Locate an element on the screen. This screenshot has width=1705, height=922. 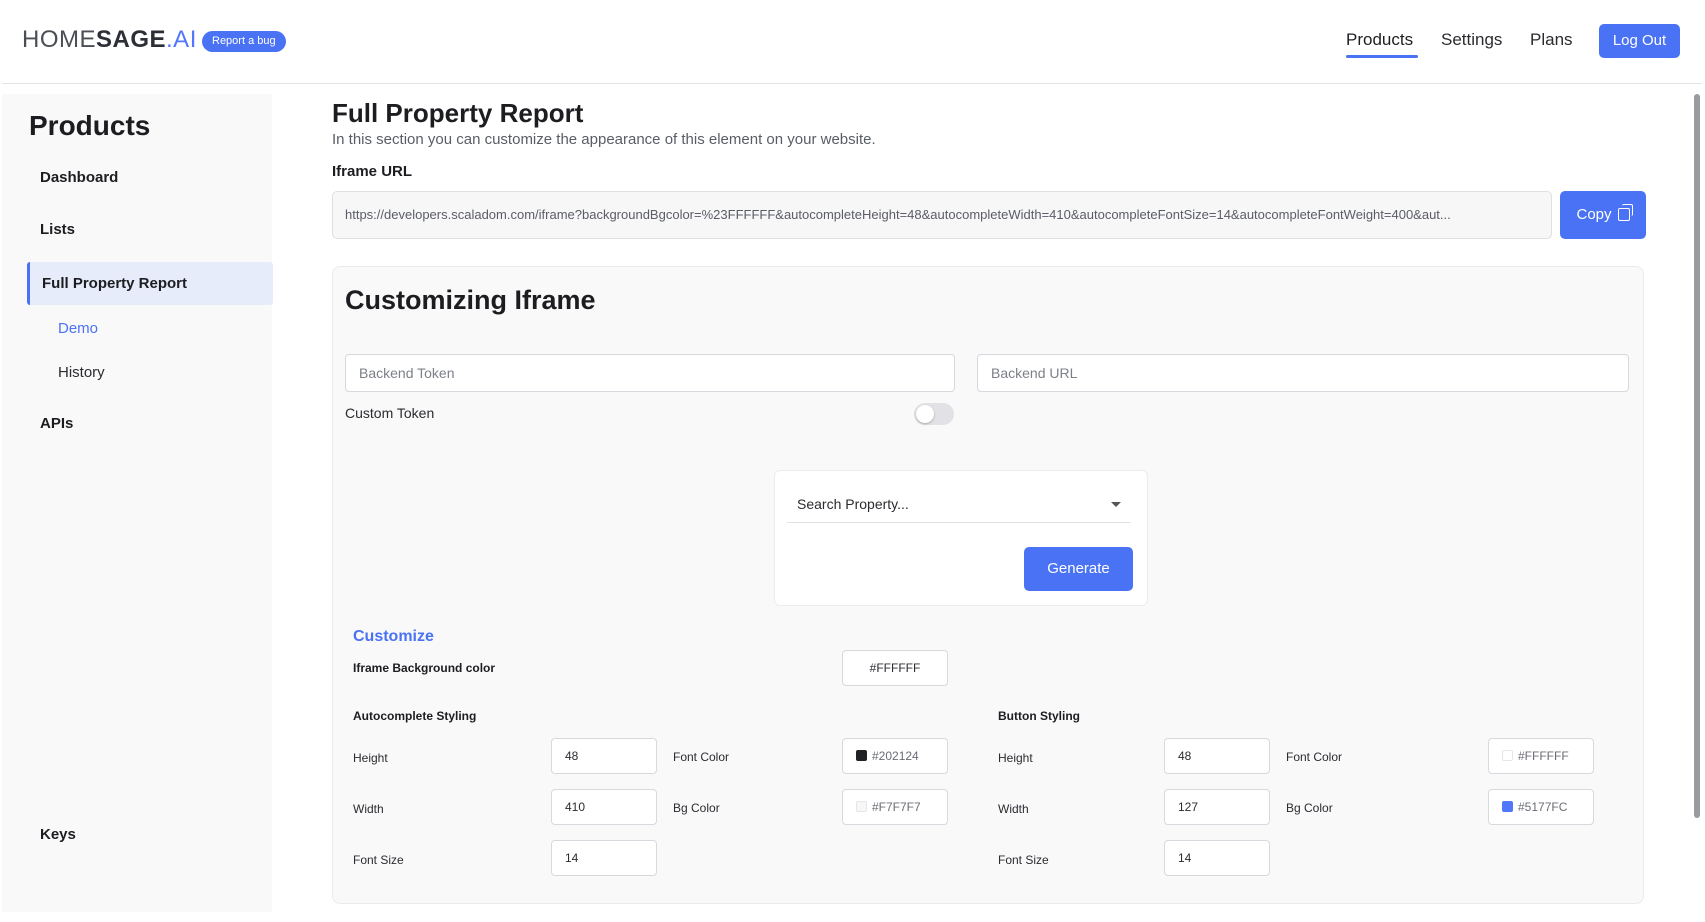
autocomplete-styling-title: Autocomplete Styling is located at coordinates (415, 716).